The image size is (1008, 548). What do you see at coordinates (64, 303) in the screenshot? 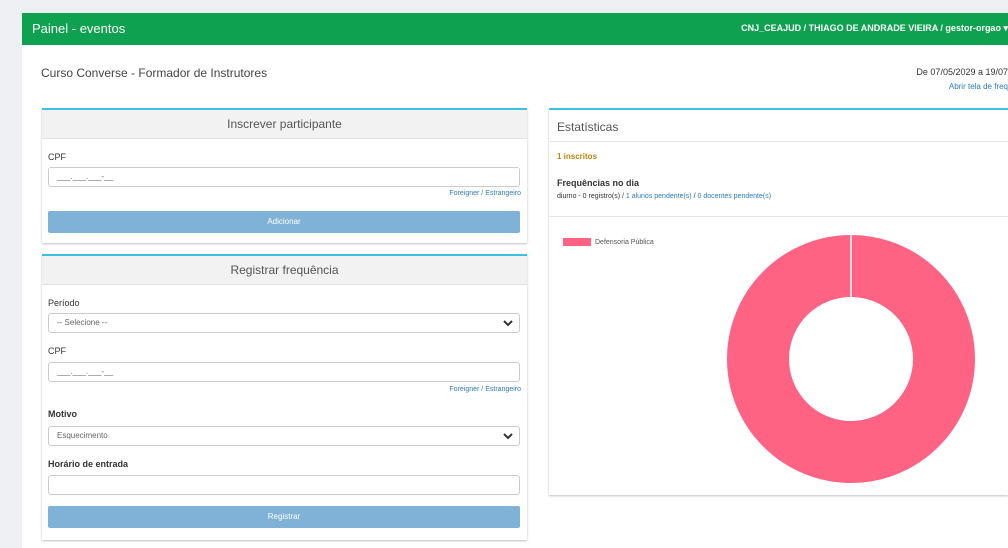
I see `period-label: Período` at bounding box center [64, 303].